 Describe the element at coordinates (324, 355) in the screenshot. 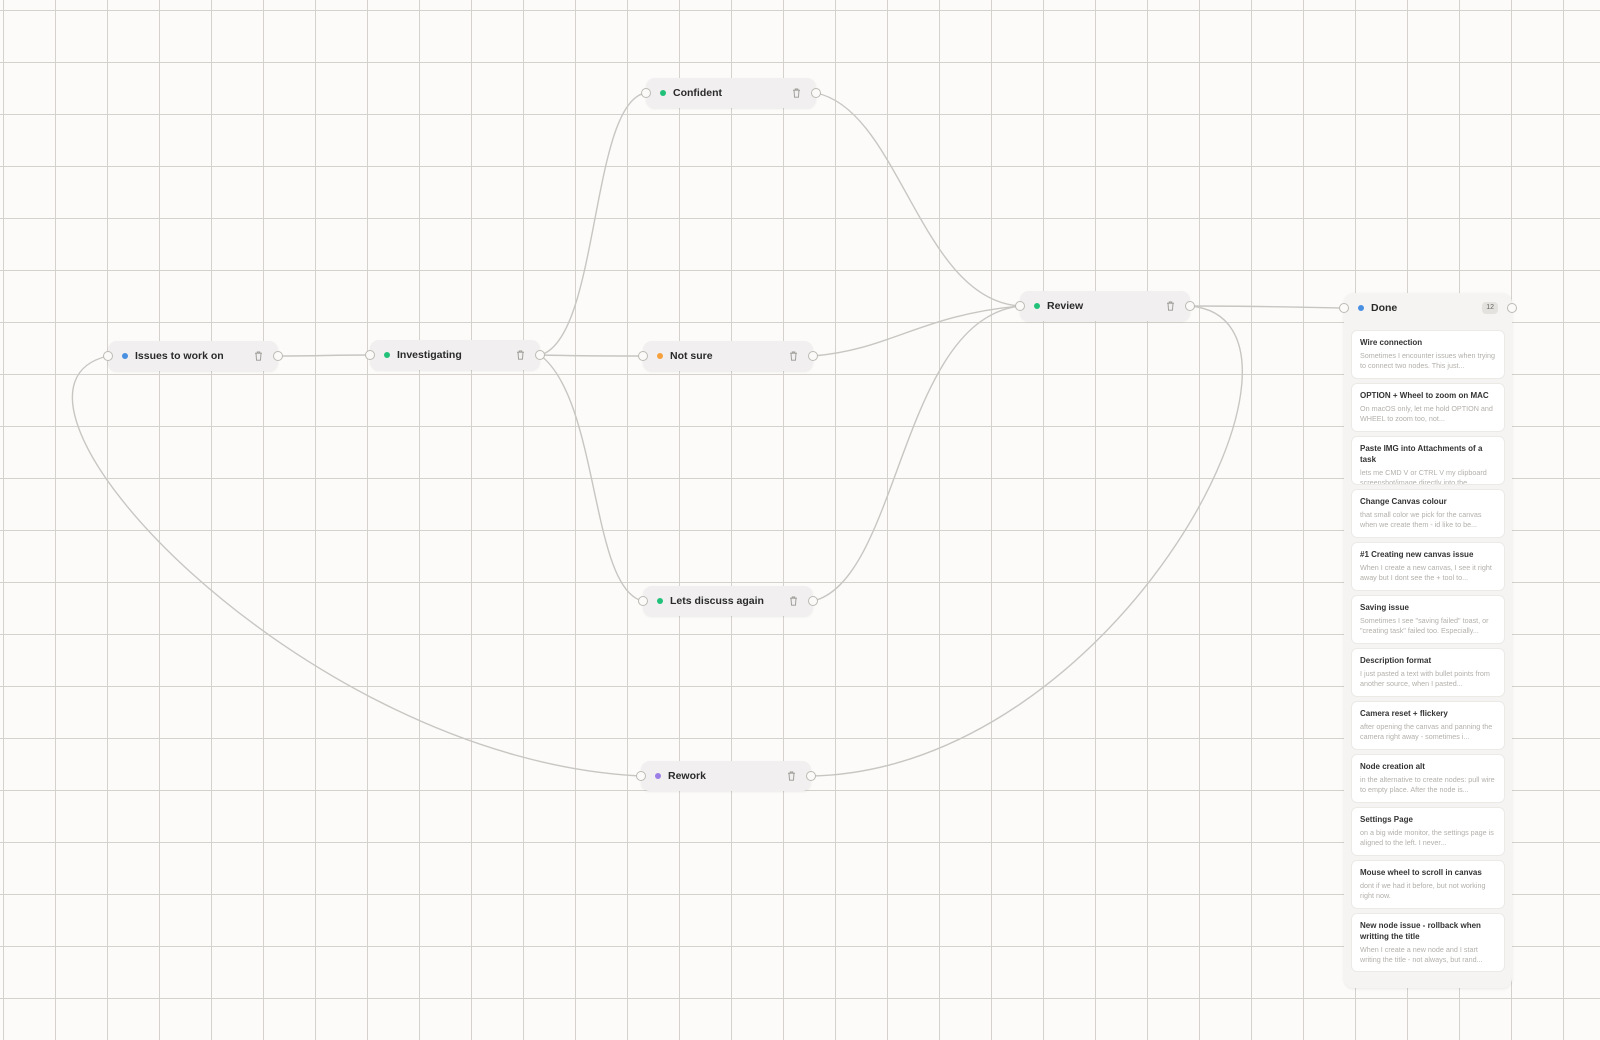

I see `edge-issues-investigating` at that location.